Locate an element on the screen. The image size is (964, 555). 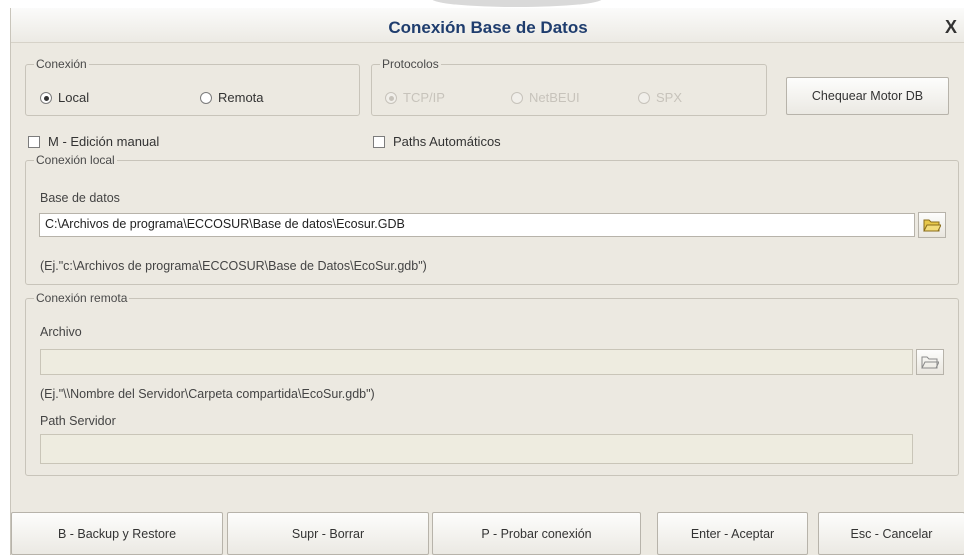
backup-restore-button: B - Backup y Restore is located at coordinates (117, 533).